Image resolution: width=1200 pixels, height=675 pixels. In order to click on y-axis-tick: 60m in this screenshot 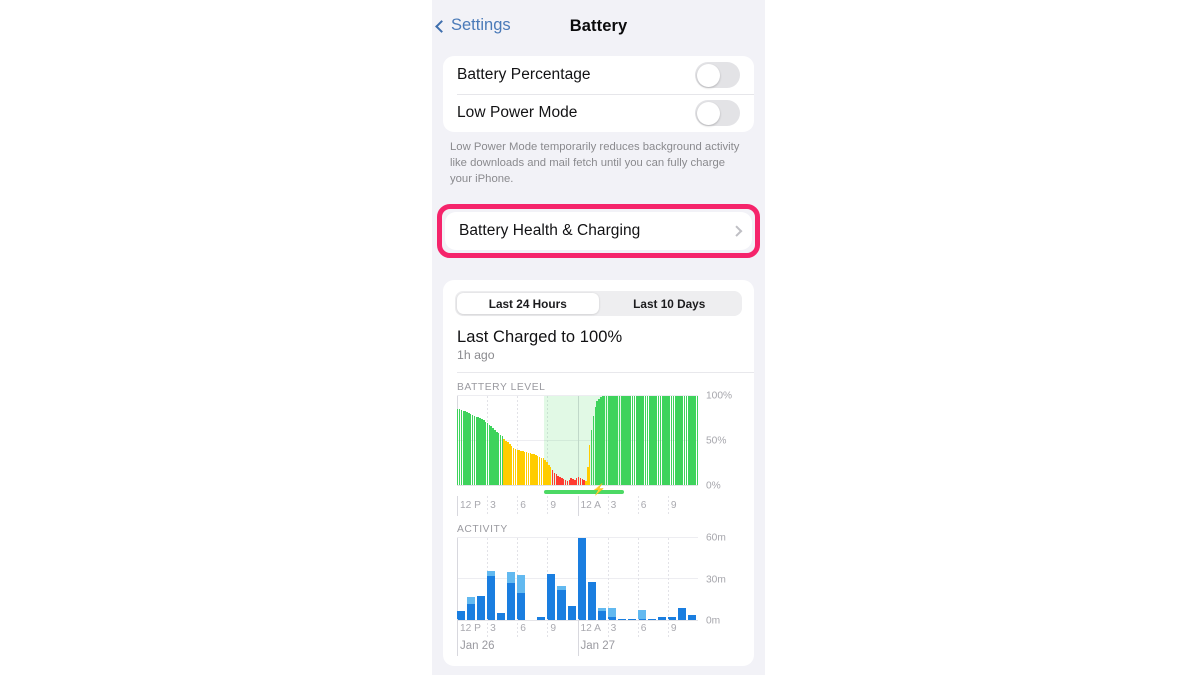, I will do `click(716, 538)`.